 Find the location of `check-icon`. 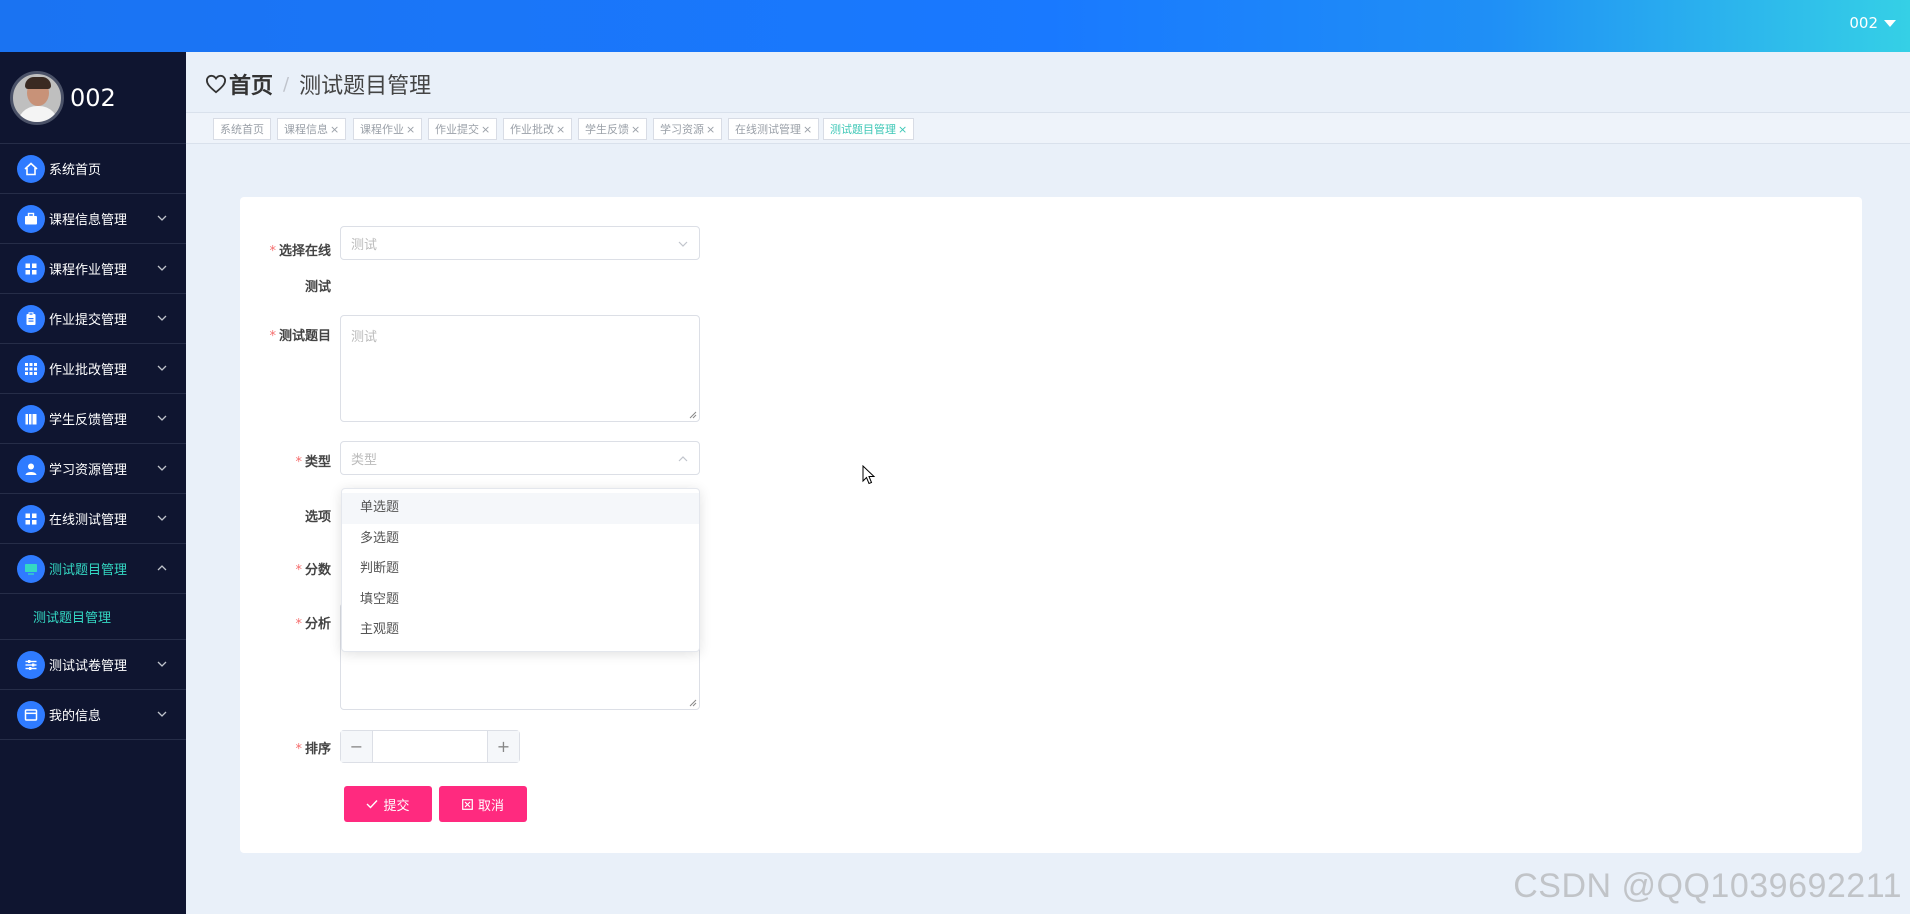

check-icon is located at coordinates (372, 804).